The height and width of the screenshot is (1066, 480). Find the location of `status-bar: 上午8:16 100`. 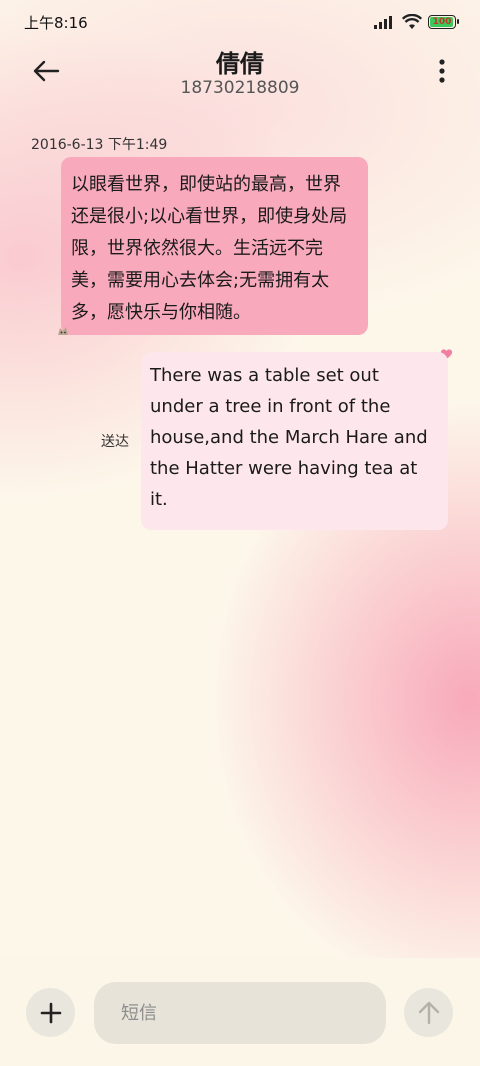

status-bar: 上午8:16 100 is located at coordinates (240, 22).